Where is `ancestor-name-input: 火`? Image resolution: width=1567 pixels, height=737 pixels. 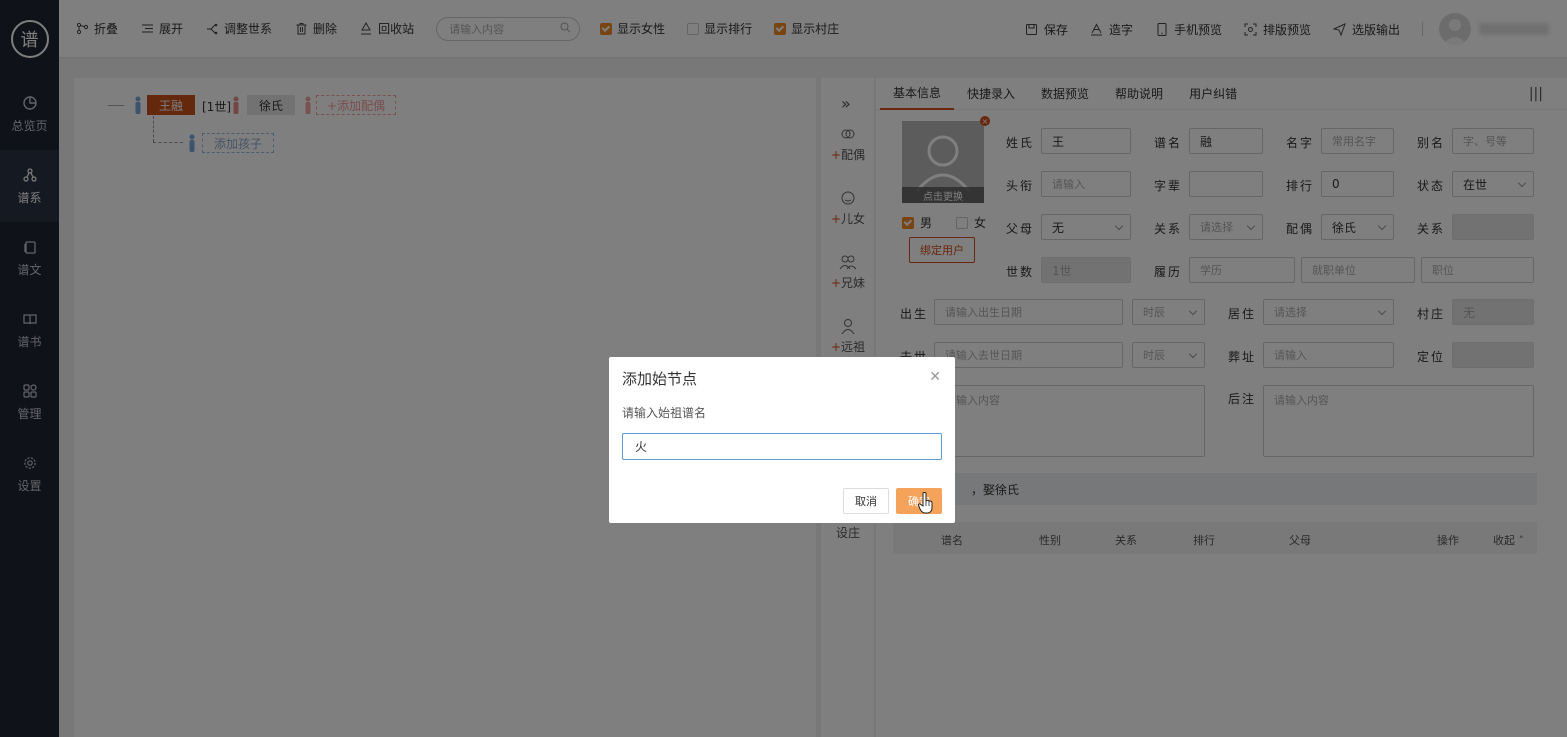 ancestor-name-input: 火 is located at coordinates (782, 446).